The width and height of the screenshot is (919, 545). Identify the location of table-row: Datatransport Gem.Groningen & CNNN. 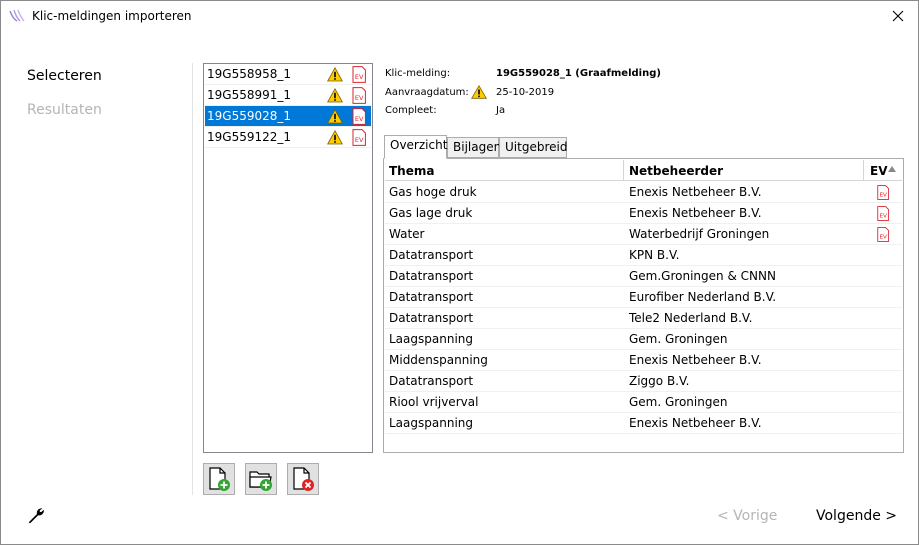
(643, 276).